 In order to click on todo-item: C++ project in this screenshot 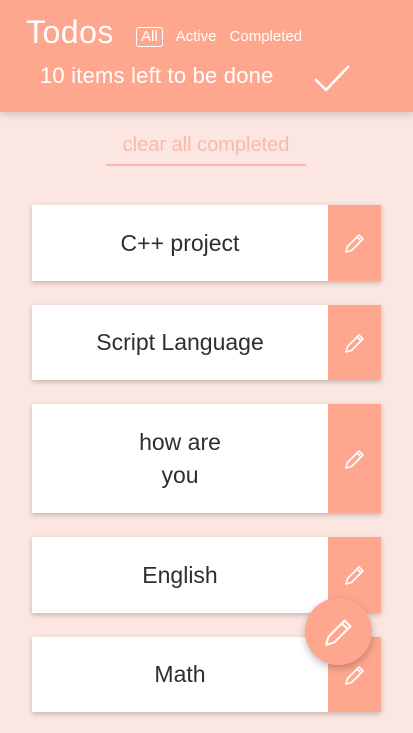, I will do `click(206, 243)`.